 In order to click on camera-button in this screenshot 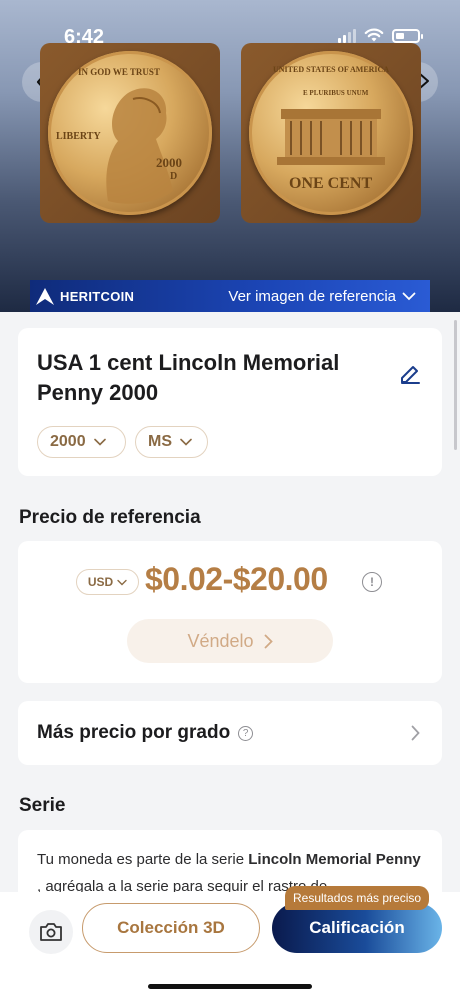, I will do `click(51, 932)`.